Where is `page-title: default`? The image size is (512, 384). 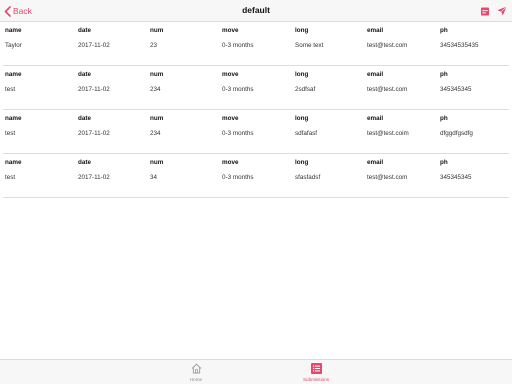
page-title: default is located at coordinates (256, 10).